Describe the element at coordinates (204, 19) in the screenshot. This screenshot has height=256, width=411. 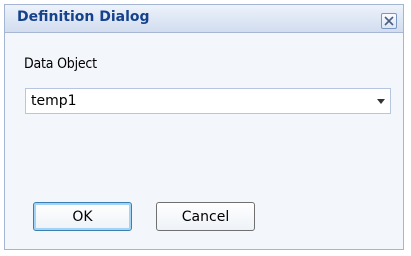
I see `dialog-titlebar: Definition Dialog` at that location.